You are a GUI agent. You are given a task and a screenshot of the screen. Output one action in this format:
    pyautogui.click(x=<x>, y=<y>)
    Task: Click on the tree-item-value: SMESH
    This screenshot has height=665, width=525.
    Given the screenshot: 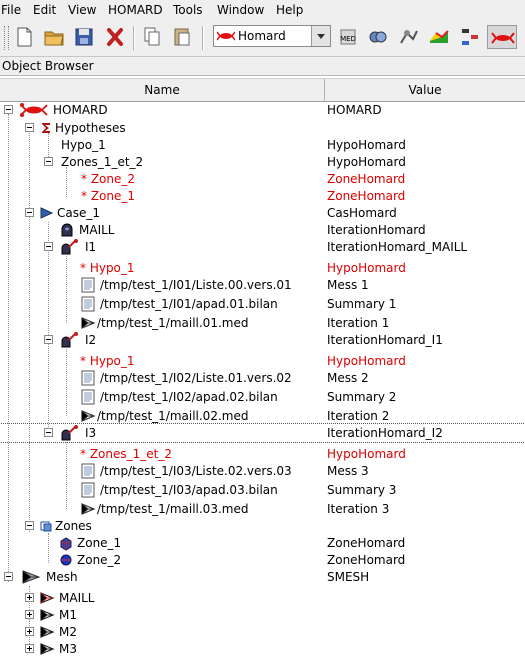 What is the action you would take?
    pyautogui.click(x=348, y=577)
    